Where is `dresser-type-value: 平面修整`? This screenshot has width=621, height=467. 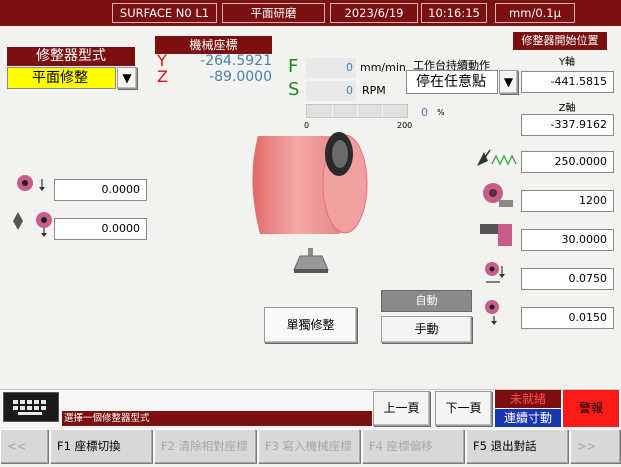 dresser-type-value: 平面修整 is located at coordinates (61, 78).